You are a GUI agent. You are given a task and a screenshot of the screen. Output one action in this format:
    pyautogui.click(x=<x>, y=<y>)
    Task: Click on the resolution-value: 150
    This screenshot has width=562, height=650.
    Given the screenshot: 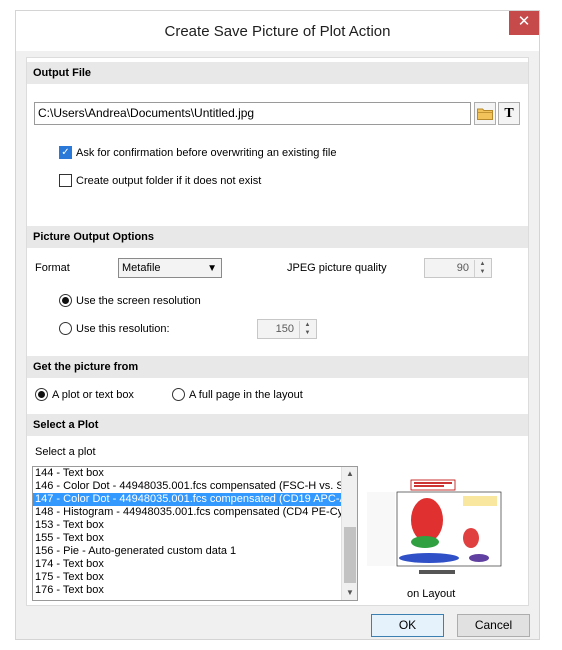 What is the action you would take?
    pyautogui.click(x=284, y=329)
    